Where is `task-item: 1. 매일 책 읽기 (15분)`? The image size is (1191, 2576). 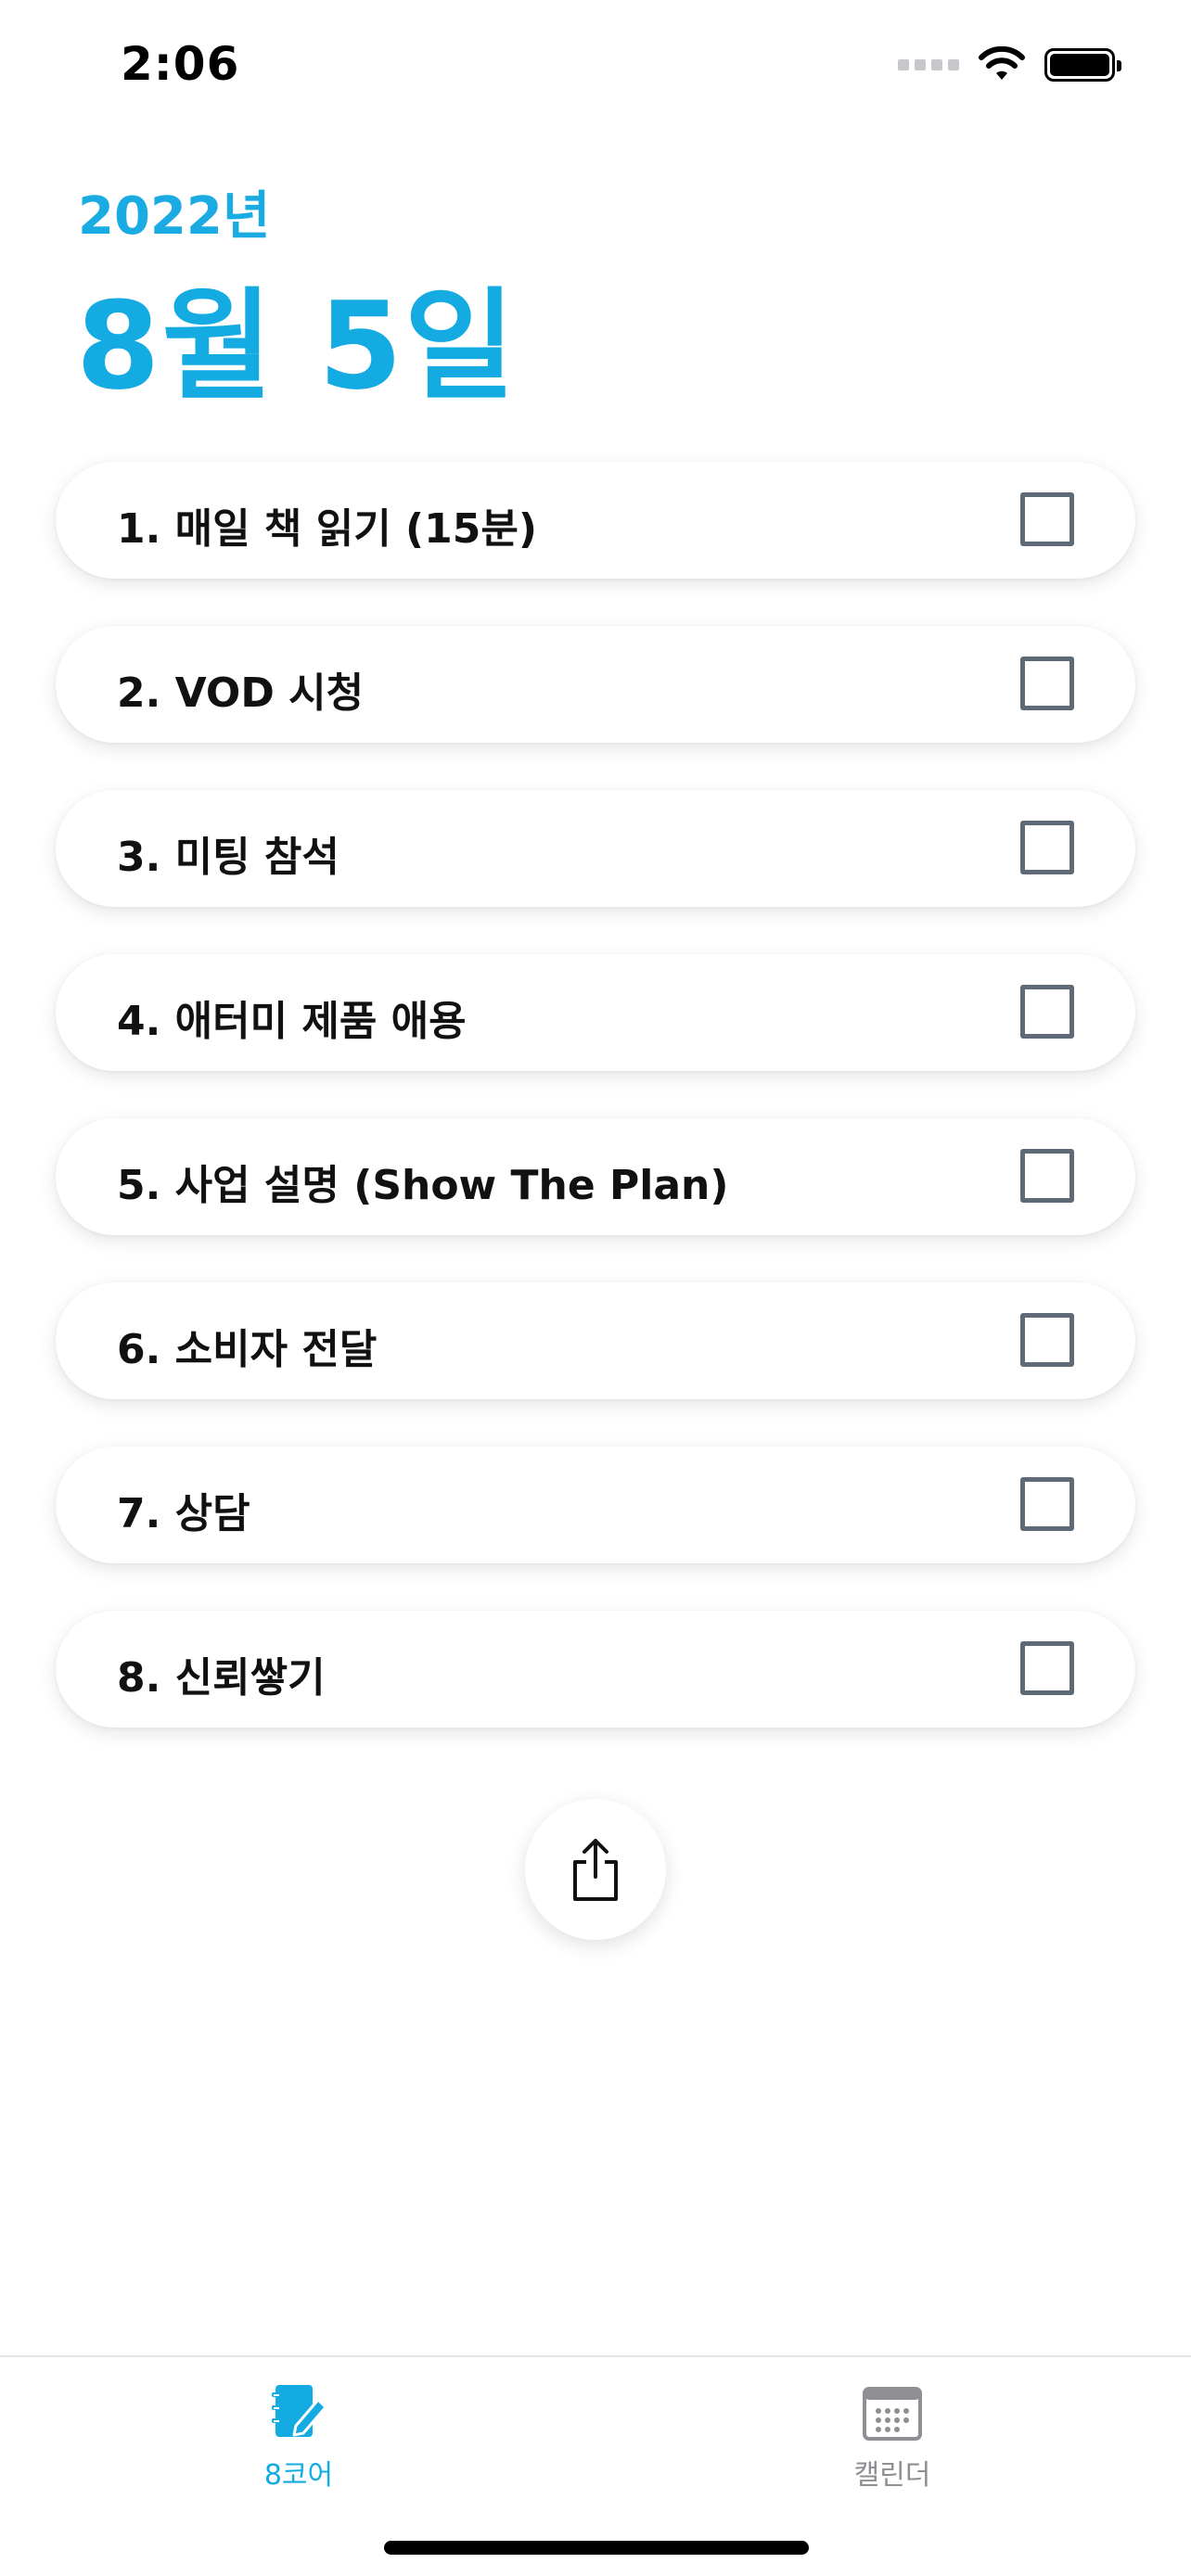
task-item: 1. 매일 책 읽기 (15분) is located at coordinates (595, 521).